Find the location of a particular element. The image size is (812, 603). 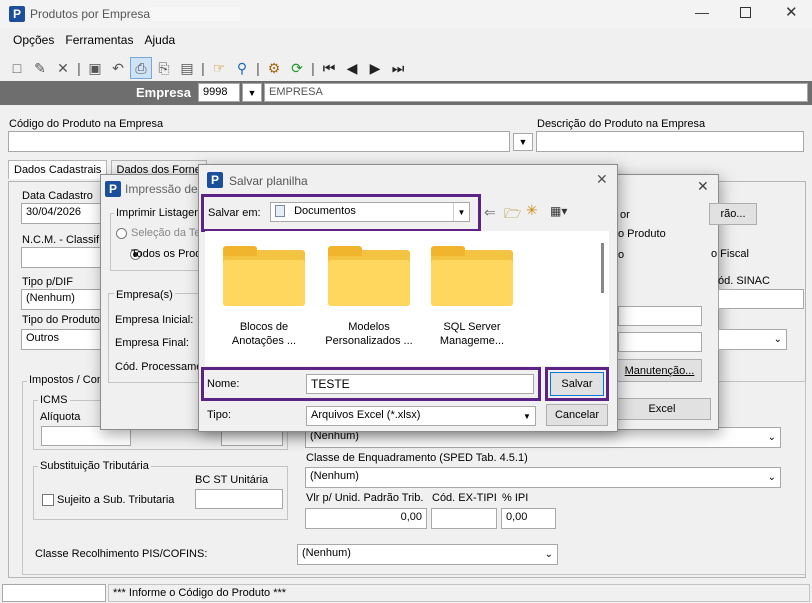

save-dialog-title: Salvar planilha is located at coordinates (268, 181).